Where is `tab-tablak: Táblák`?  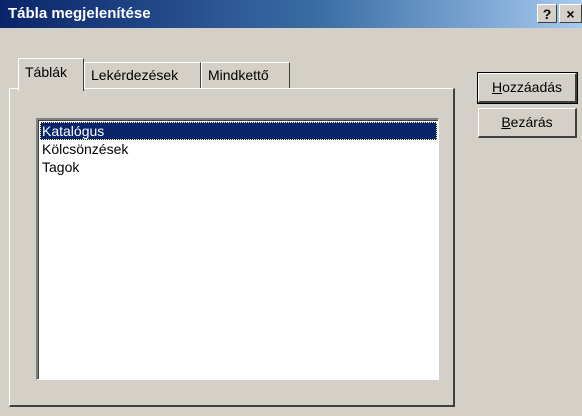
tab-tablak: Táblák is located at coordinates (51, 74).